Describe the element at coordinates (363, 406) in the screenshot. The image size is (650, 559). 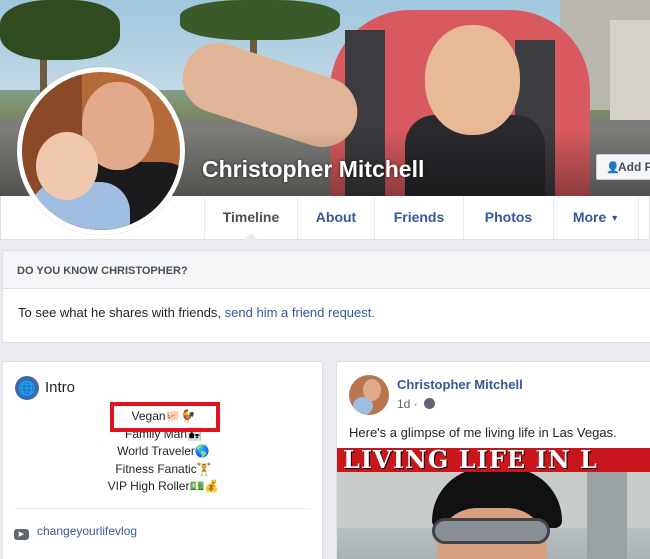
I see `post-avatar-baby` at that location.